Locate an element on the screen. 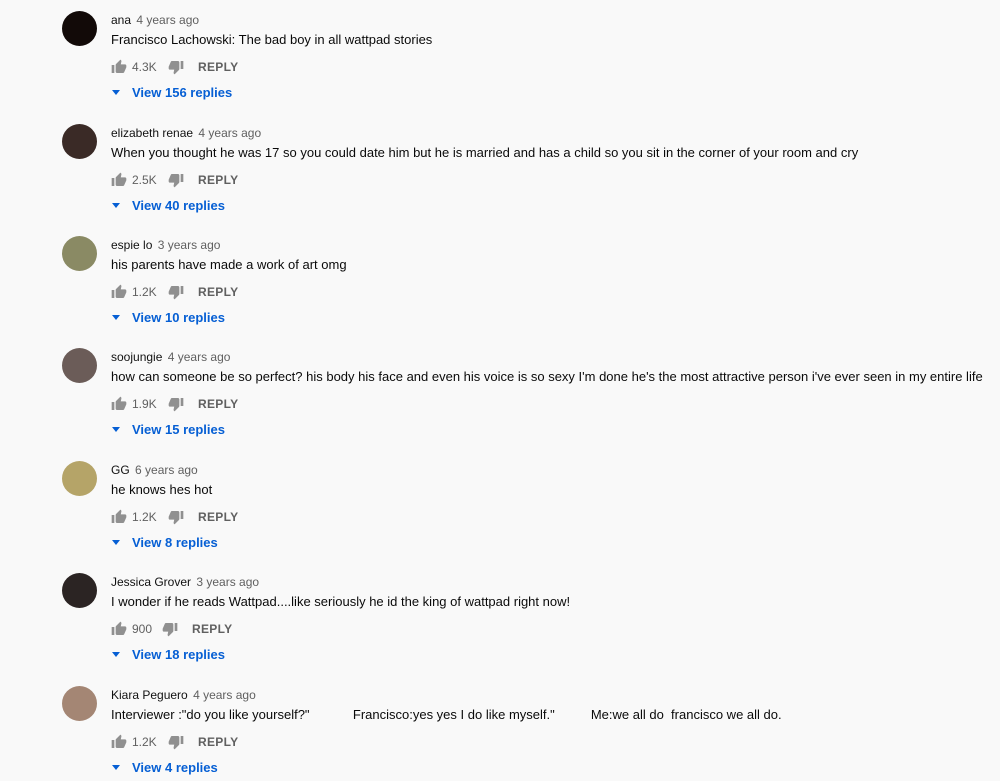 This screenshot has width=1000, height=781. view-replies-button: View 10 replies is located at coordinates (168, 317).